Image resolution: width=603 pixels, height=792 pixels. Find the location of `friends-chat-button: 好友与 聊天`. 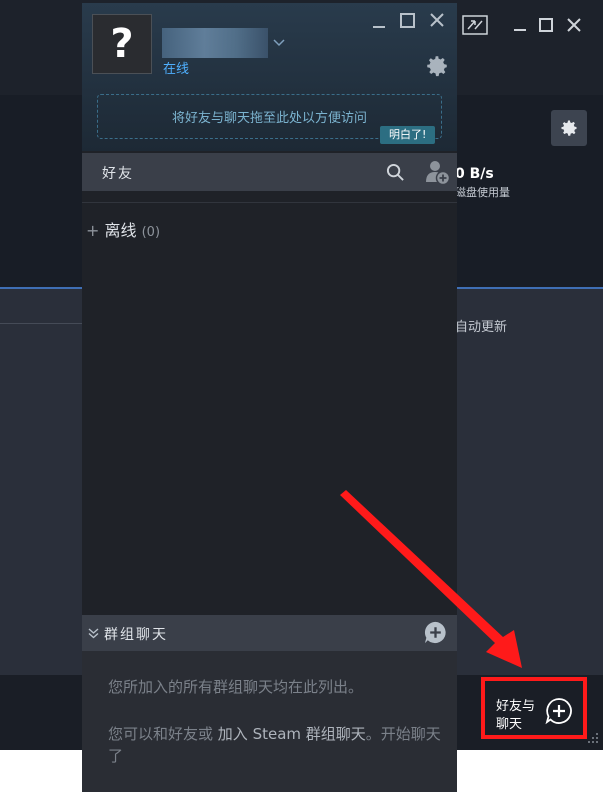

friends-chat-button: 好友与 聊天 is located at coordinates (534, 708).